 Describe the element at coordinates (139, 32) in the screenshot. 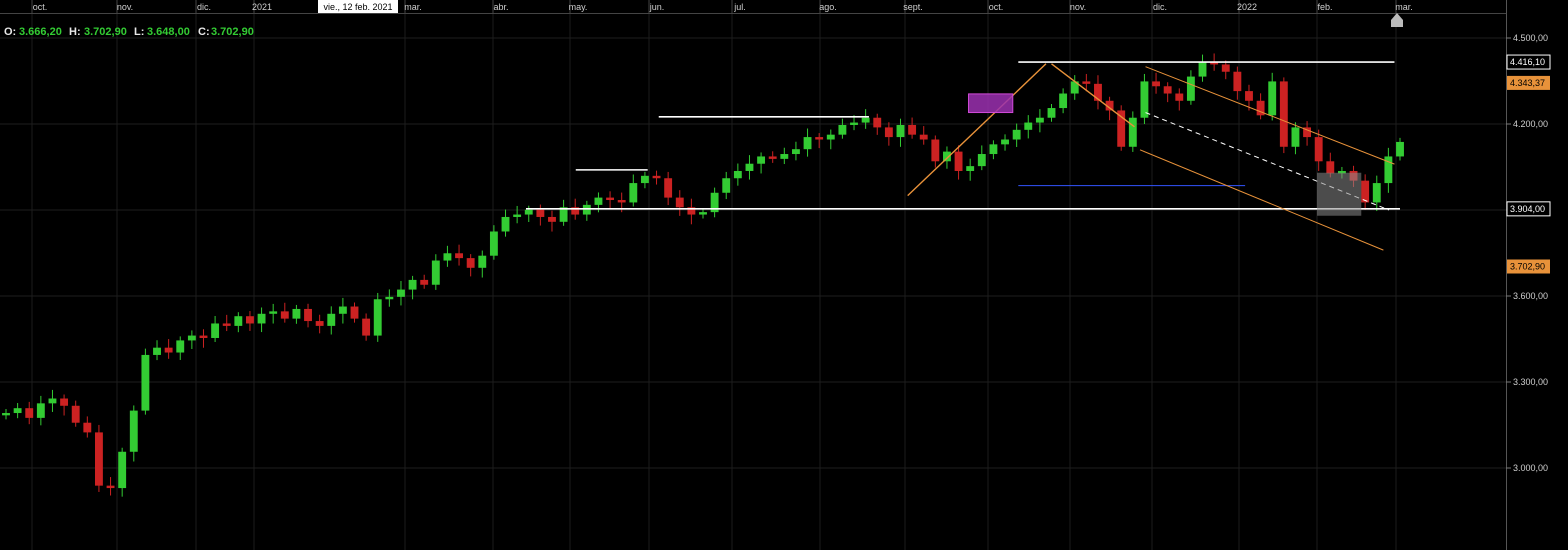

I see `low-key: L:` at that location.